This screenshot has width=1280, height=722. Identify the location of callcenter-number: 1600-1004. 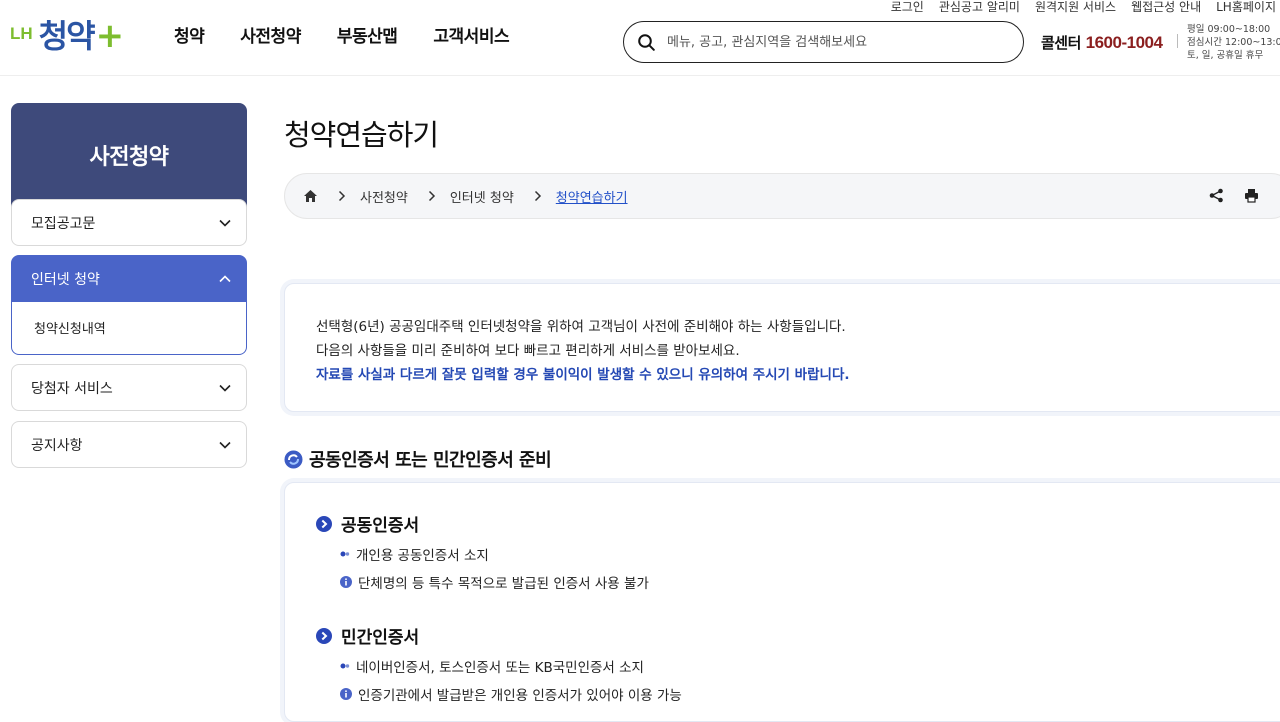
(1124, 42).